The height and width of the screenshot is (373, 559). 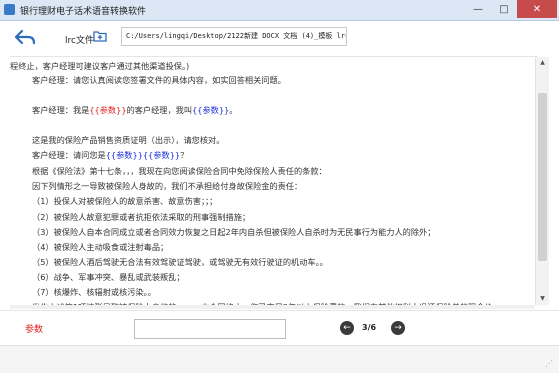 I want to click on script-text: （1）投保人对被保险人的故意杀害、故意伤害；；；, so click(x=125, y=201).